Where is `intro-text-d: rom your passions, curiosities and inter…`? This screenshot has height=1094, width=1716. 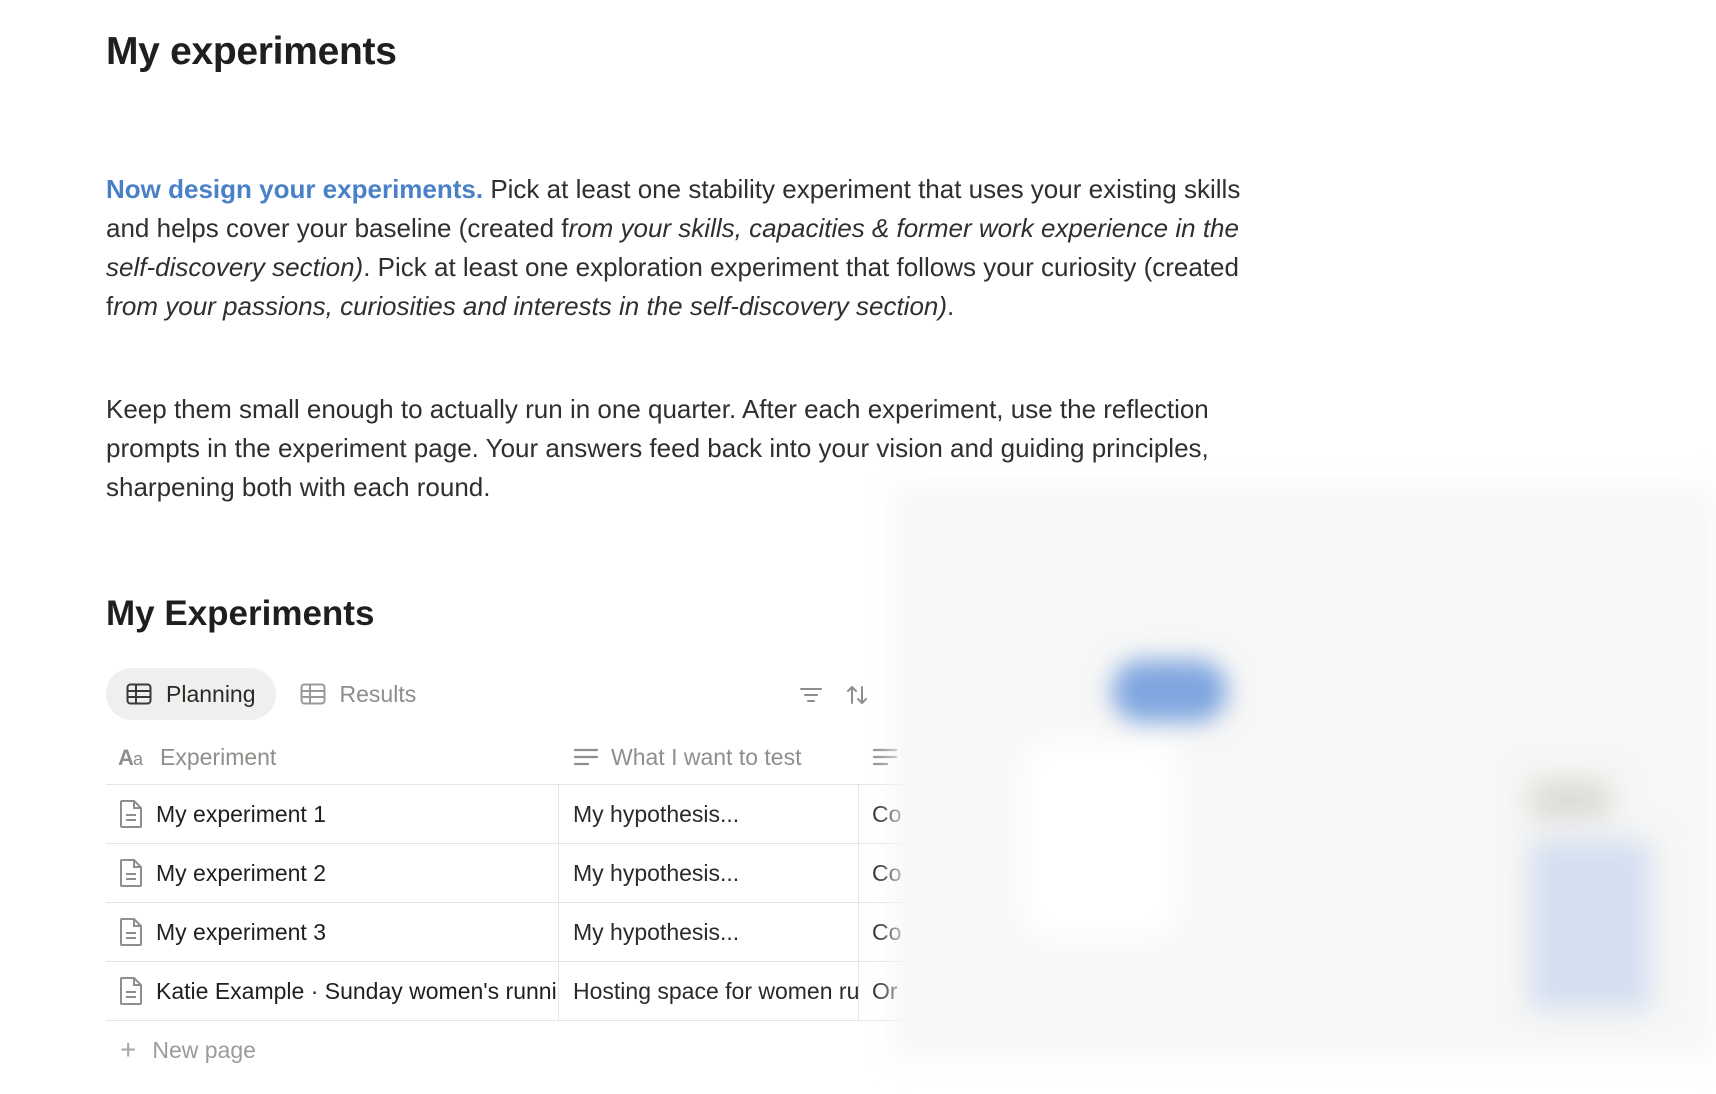 intro-text-d: rom your passions, curiosities and inter… is located at coordinates (530, 306).